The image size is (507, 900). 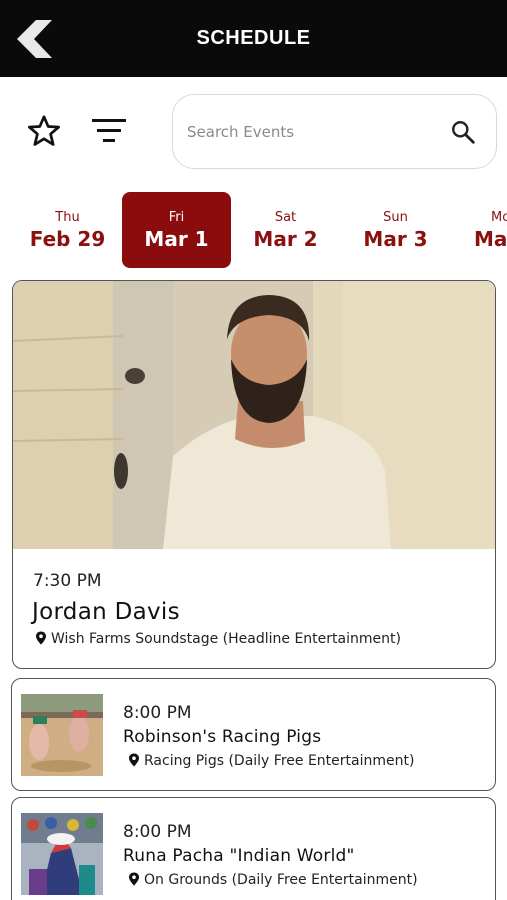 What do you see at coordinates (279, 761) in the screenshot?
I see `event-location-text: Racing Pigs (Daily Free Entertainment)` at bounding box center [279, 761].